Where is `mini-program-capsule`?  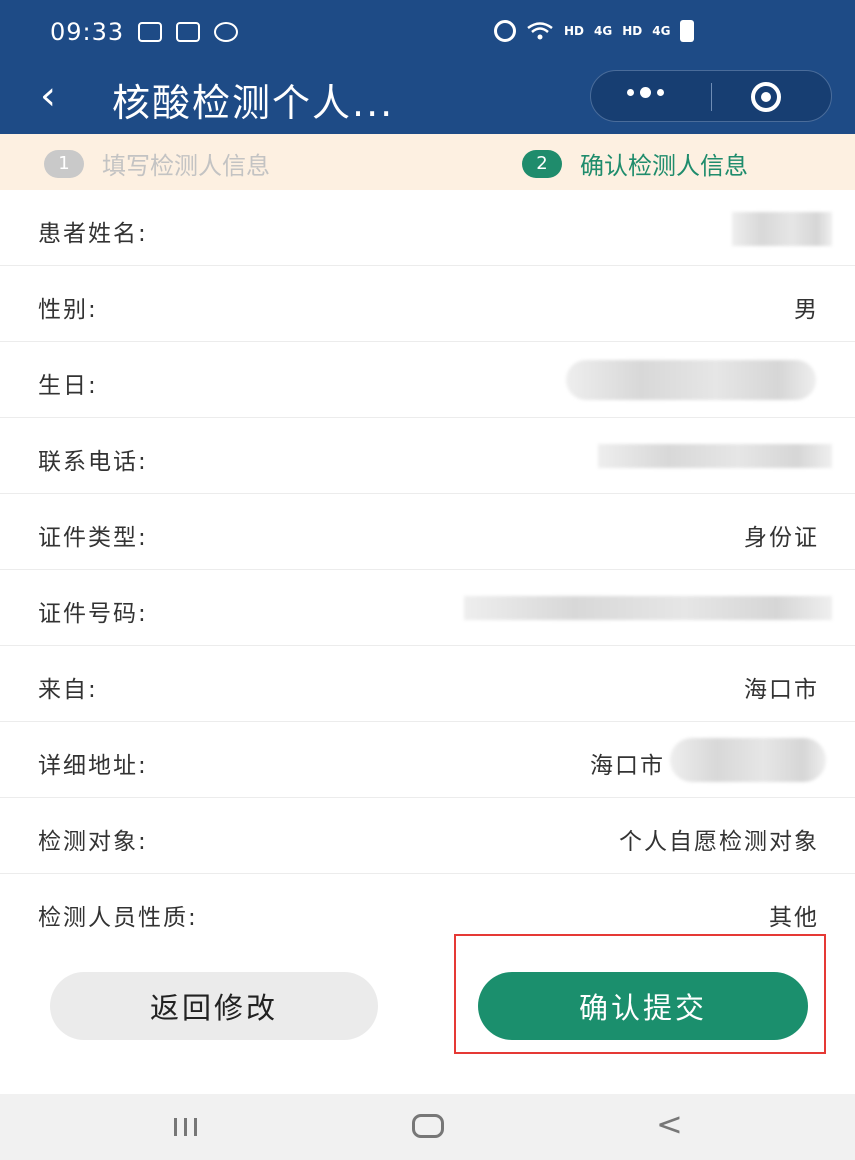
mini-program-capsule is located at coordinates (711, 96).